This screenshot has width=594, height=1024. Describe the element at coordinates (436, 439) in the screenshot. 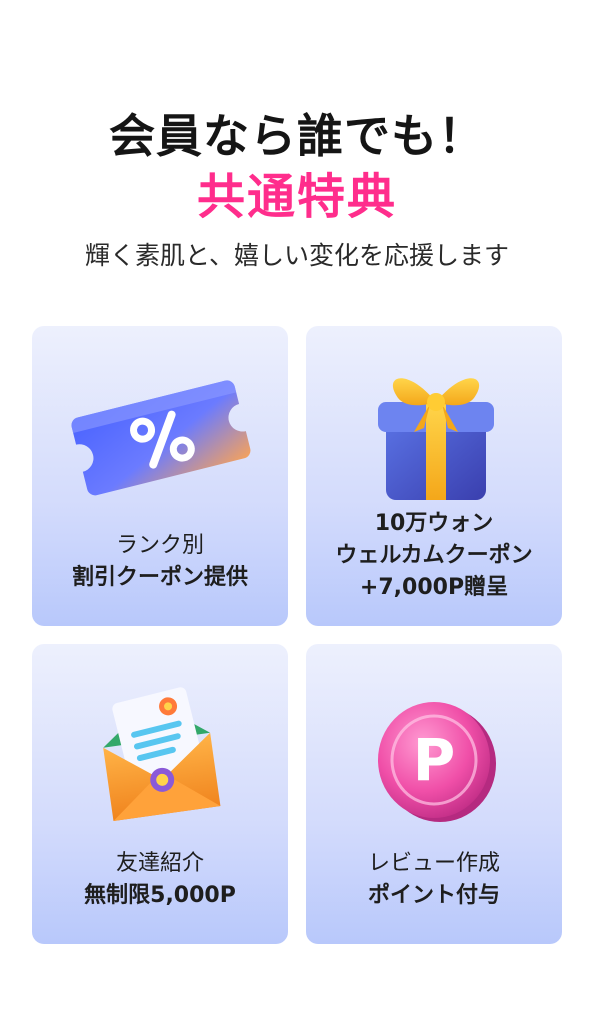

I see `gift-box-icon` at that location.